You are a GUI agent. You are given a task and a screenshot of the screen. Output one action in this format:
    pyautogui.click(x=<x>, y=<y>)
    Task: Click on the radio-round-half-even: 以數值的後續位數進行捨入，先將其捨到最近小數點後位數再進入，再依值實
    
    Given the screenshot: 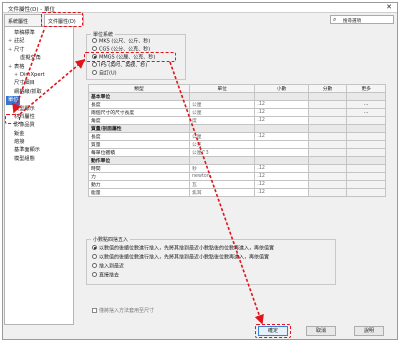 What is the action you would take?
    pyautogui.click(x=180, y=257)
    